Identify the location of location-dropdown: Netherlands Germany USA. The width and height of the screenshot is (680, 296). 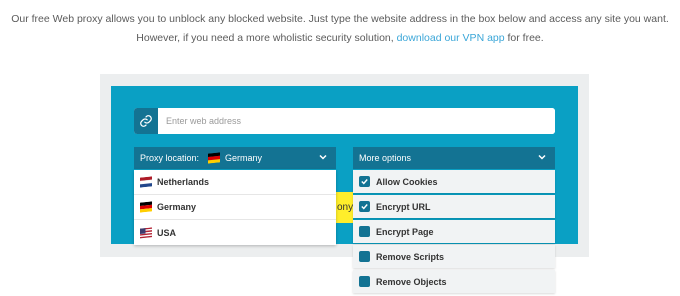
(235, 207).